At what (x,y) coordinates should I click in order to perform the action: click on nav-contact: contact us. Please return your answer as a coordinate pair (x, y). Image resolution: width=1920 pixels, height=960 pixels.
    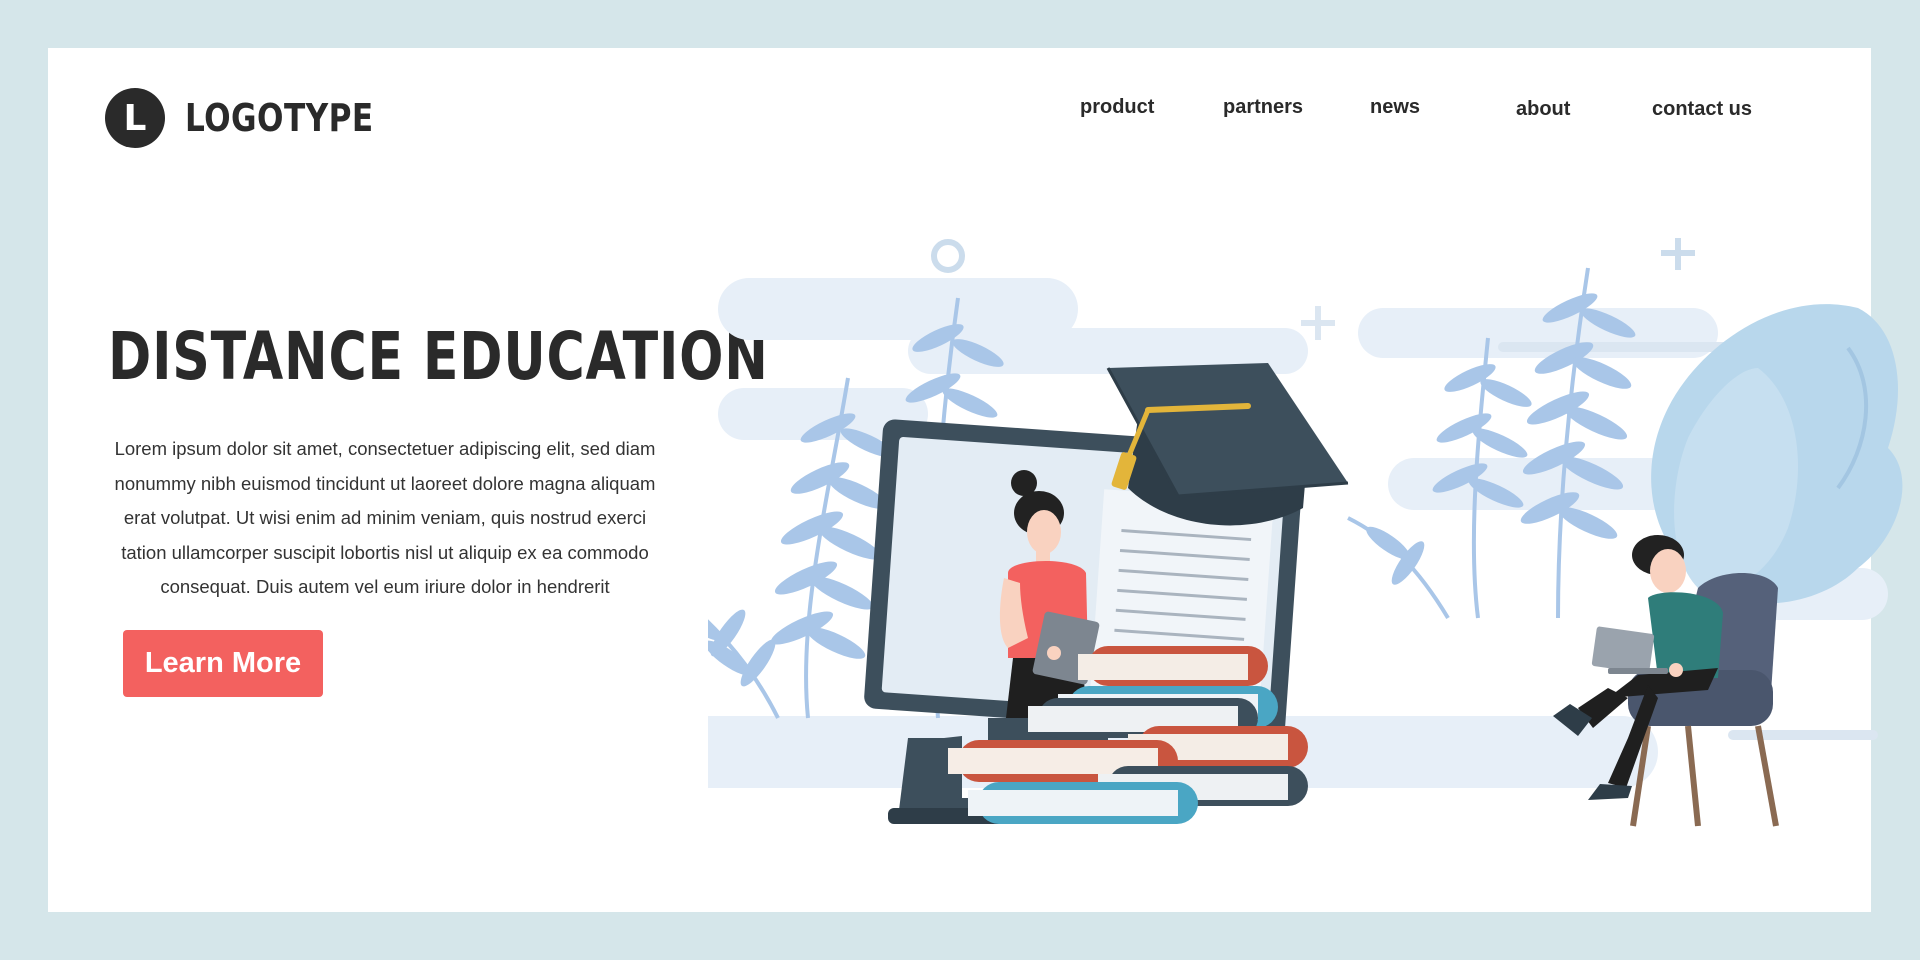
    Looking at the image, I should click on (1702, 109).